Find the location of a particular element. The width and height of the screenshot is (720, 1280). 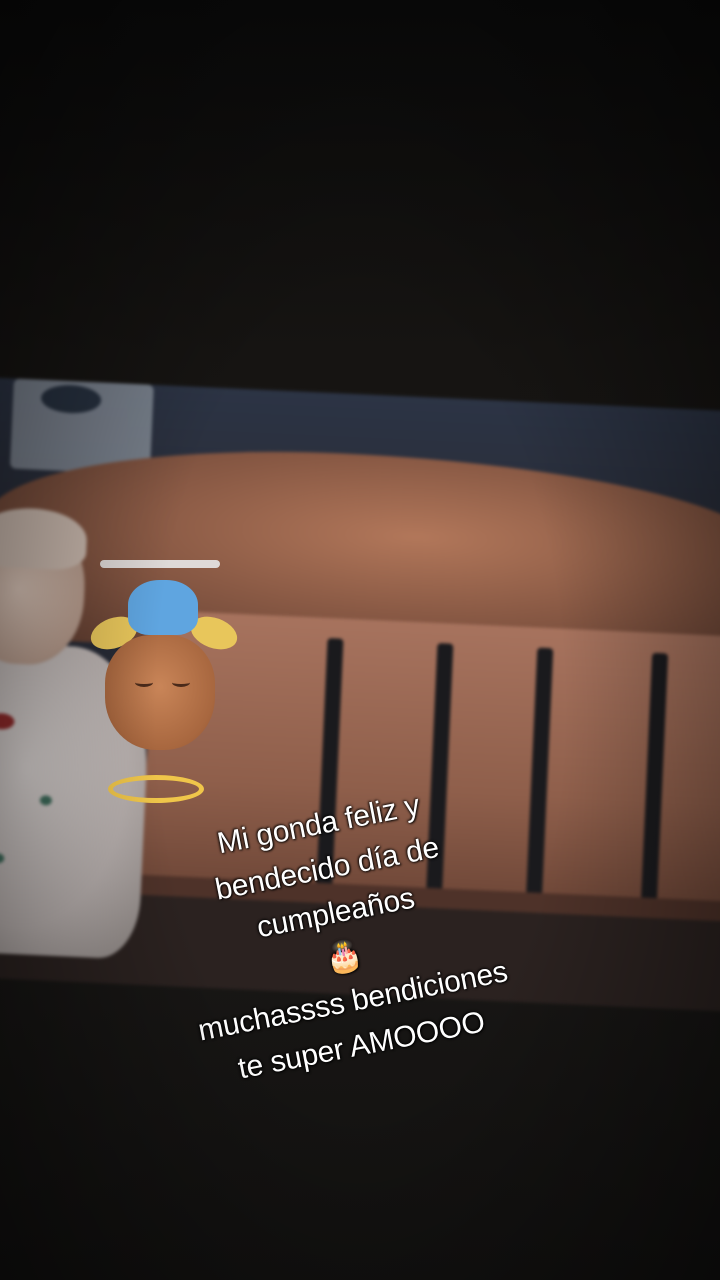

baby-hat is located at coordinates (44, 538).